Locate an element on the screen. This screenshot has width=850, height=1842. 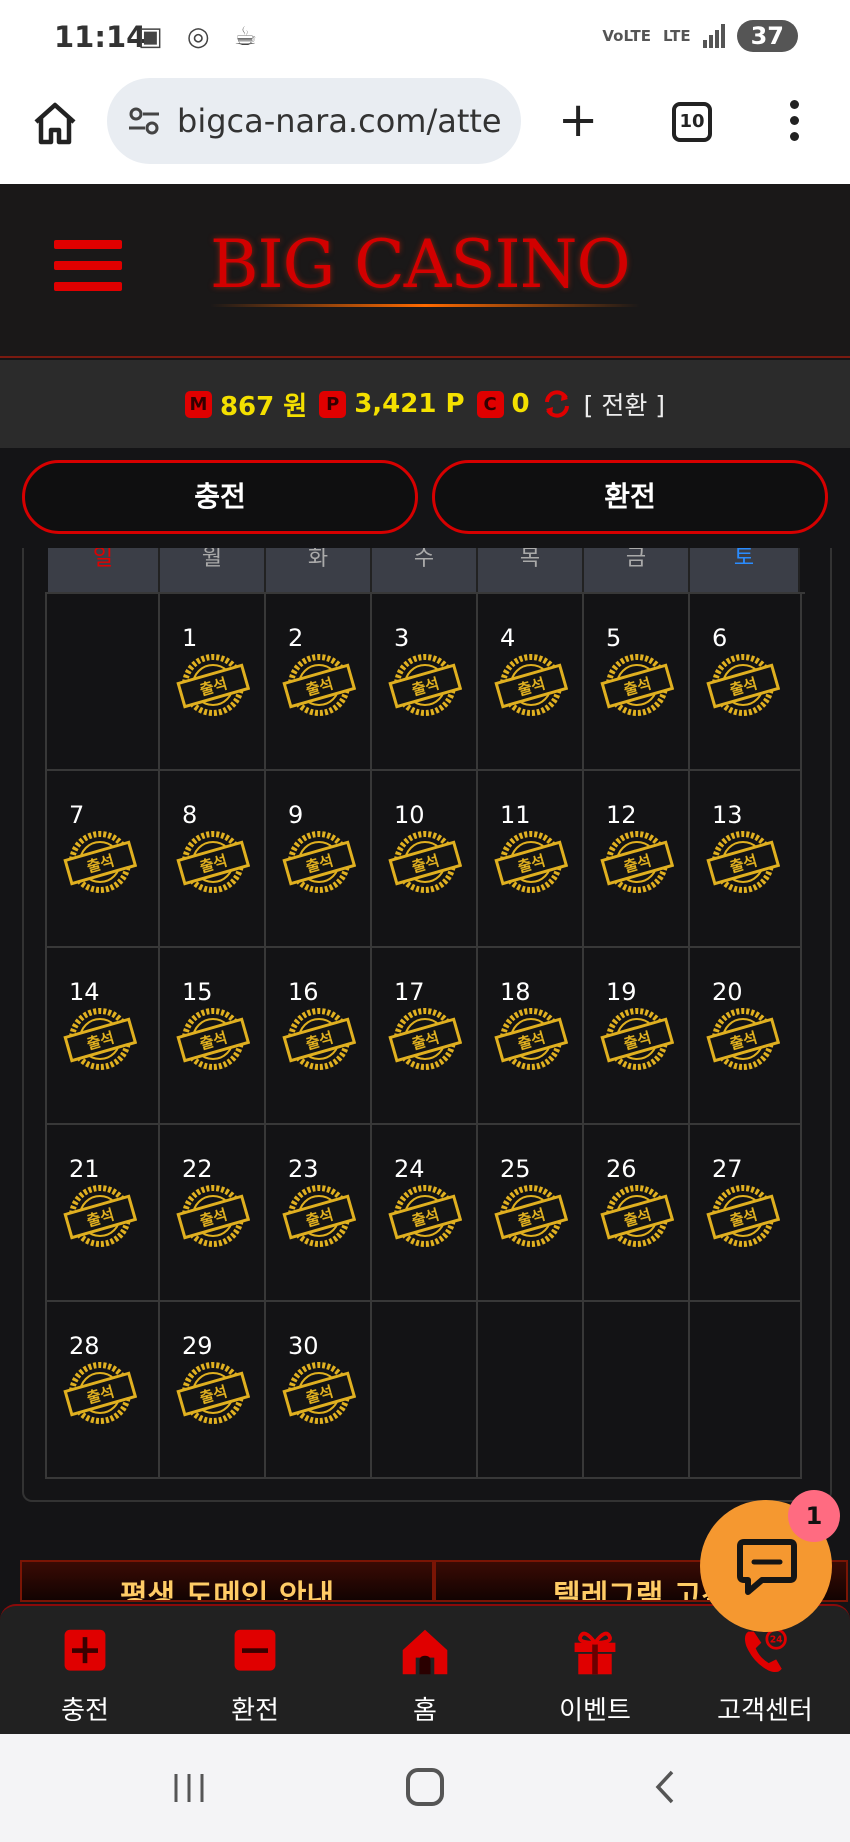
calendar-day-cell: 26 출석 is located at coordinates (637, 1213).